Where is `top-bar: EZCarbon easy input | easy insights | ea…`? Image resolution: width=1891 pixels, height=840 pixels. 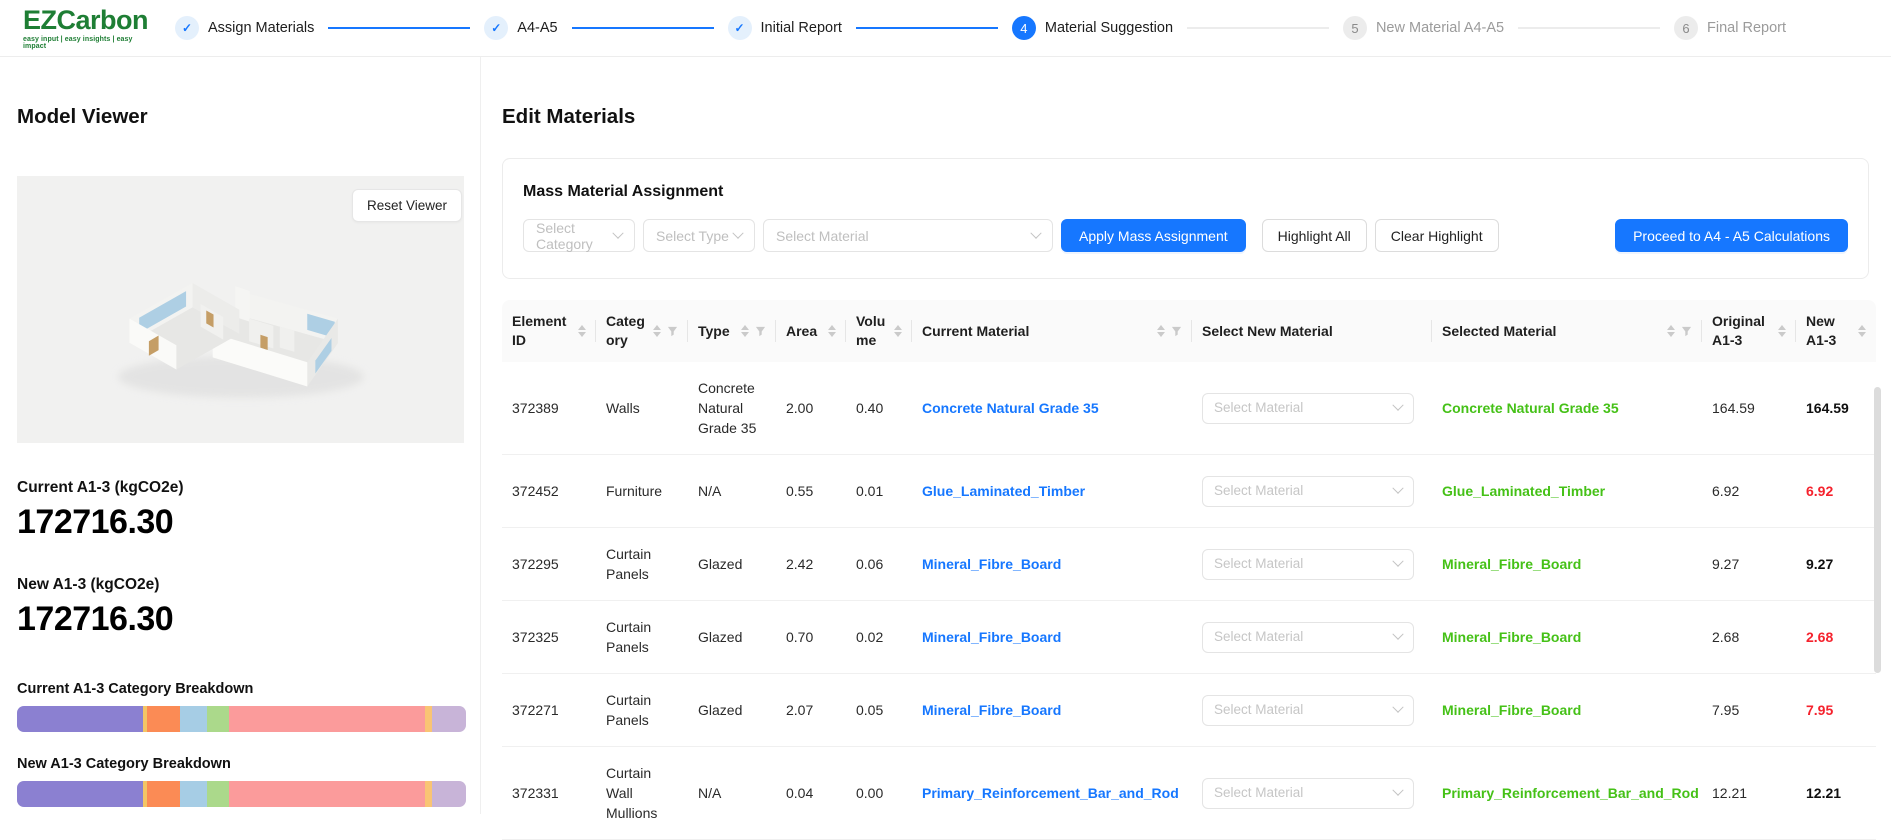 top-bar: EZCarbon easy input | easy insights | ea… is located at coordinates (945, 28).